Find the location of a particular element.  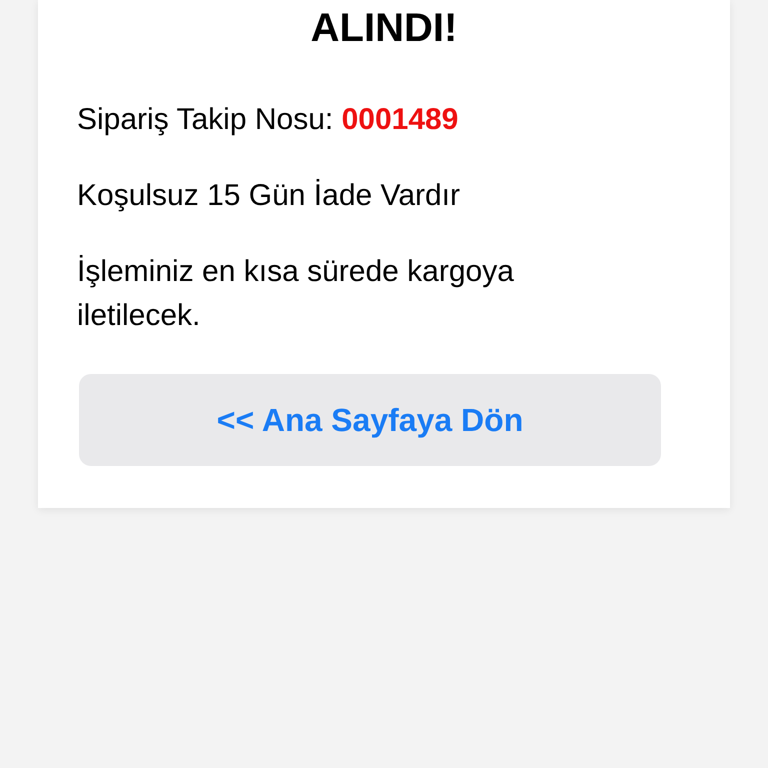

heading: ALINDI! is located at coordinates (384, 28).